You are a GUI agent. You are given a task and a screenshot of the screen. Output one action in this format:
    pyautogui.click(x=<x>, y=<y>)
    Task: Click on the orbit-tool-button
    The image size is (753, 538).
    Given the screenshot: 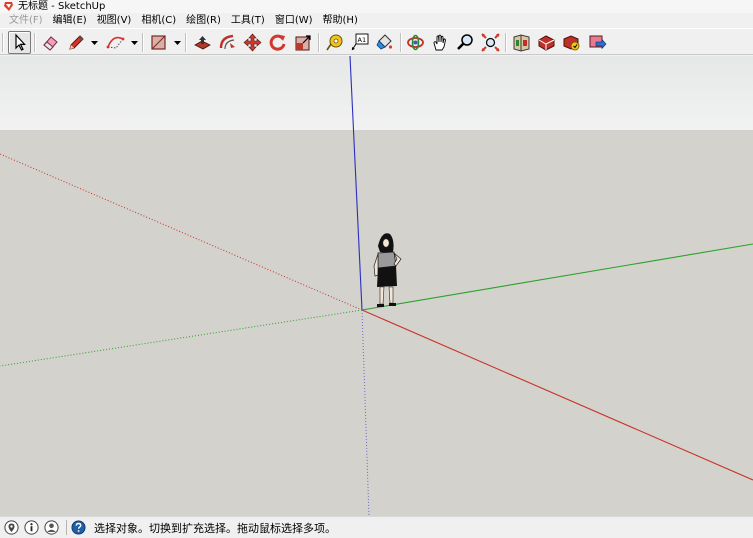 What is the action you would take?
    pyautogui.click(x=415, y=42)
    